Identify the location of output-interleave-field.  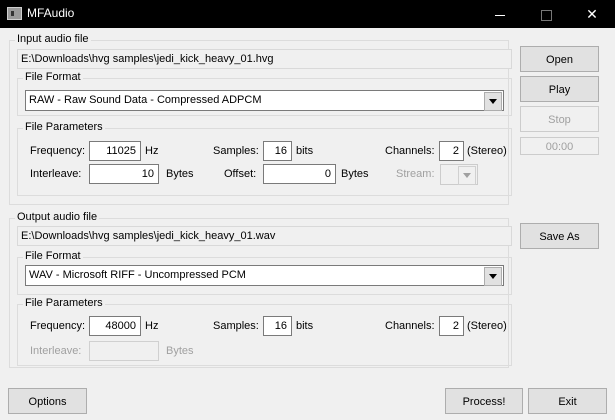
(124, 351).